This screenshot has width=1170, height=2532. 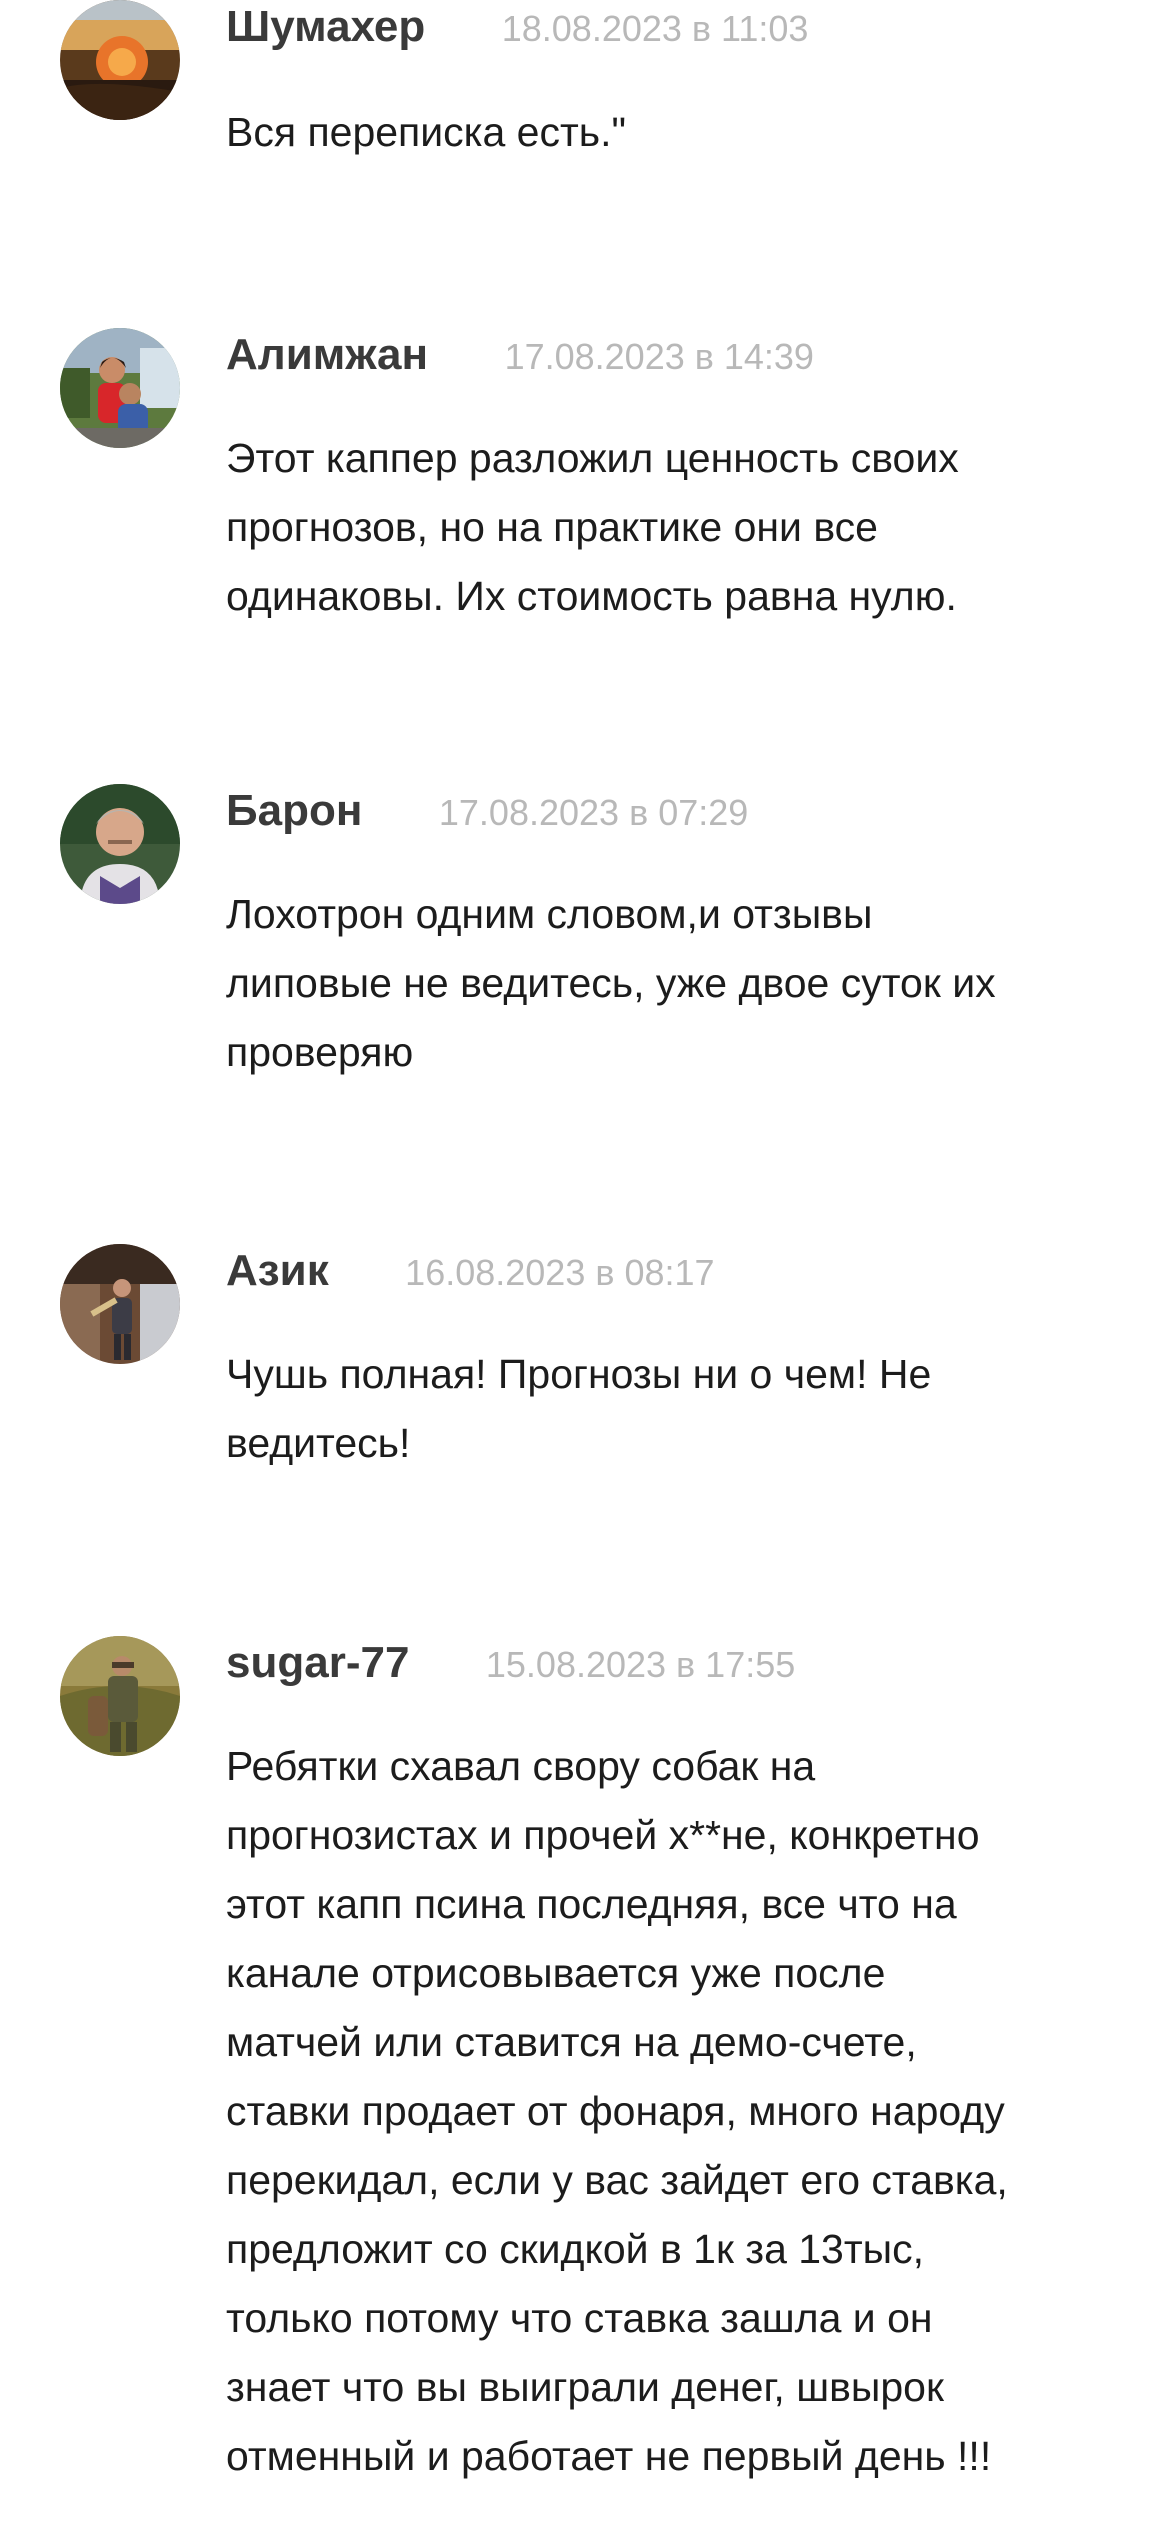 I want to click on comment-text-line: ведитесь!, so click(x=318, y=1443).